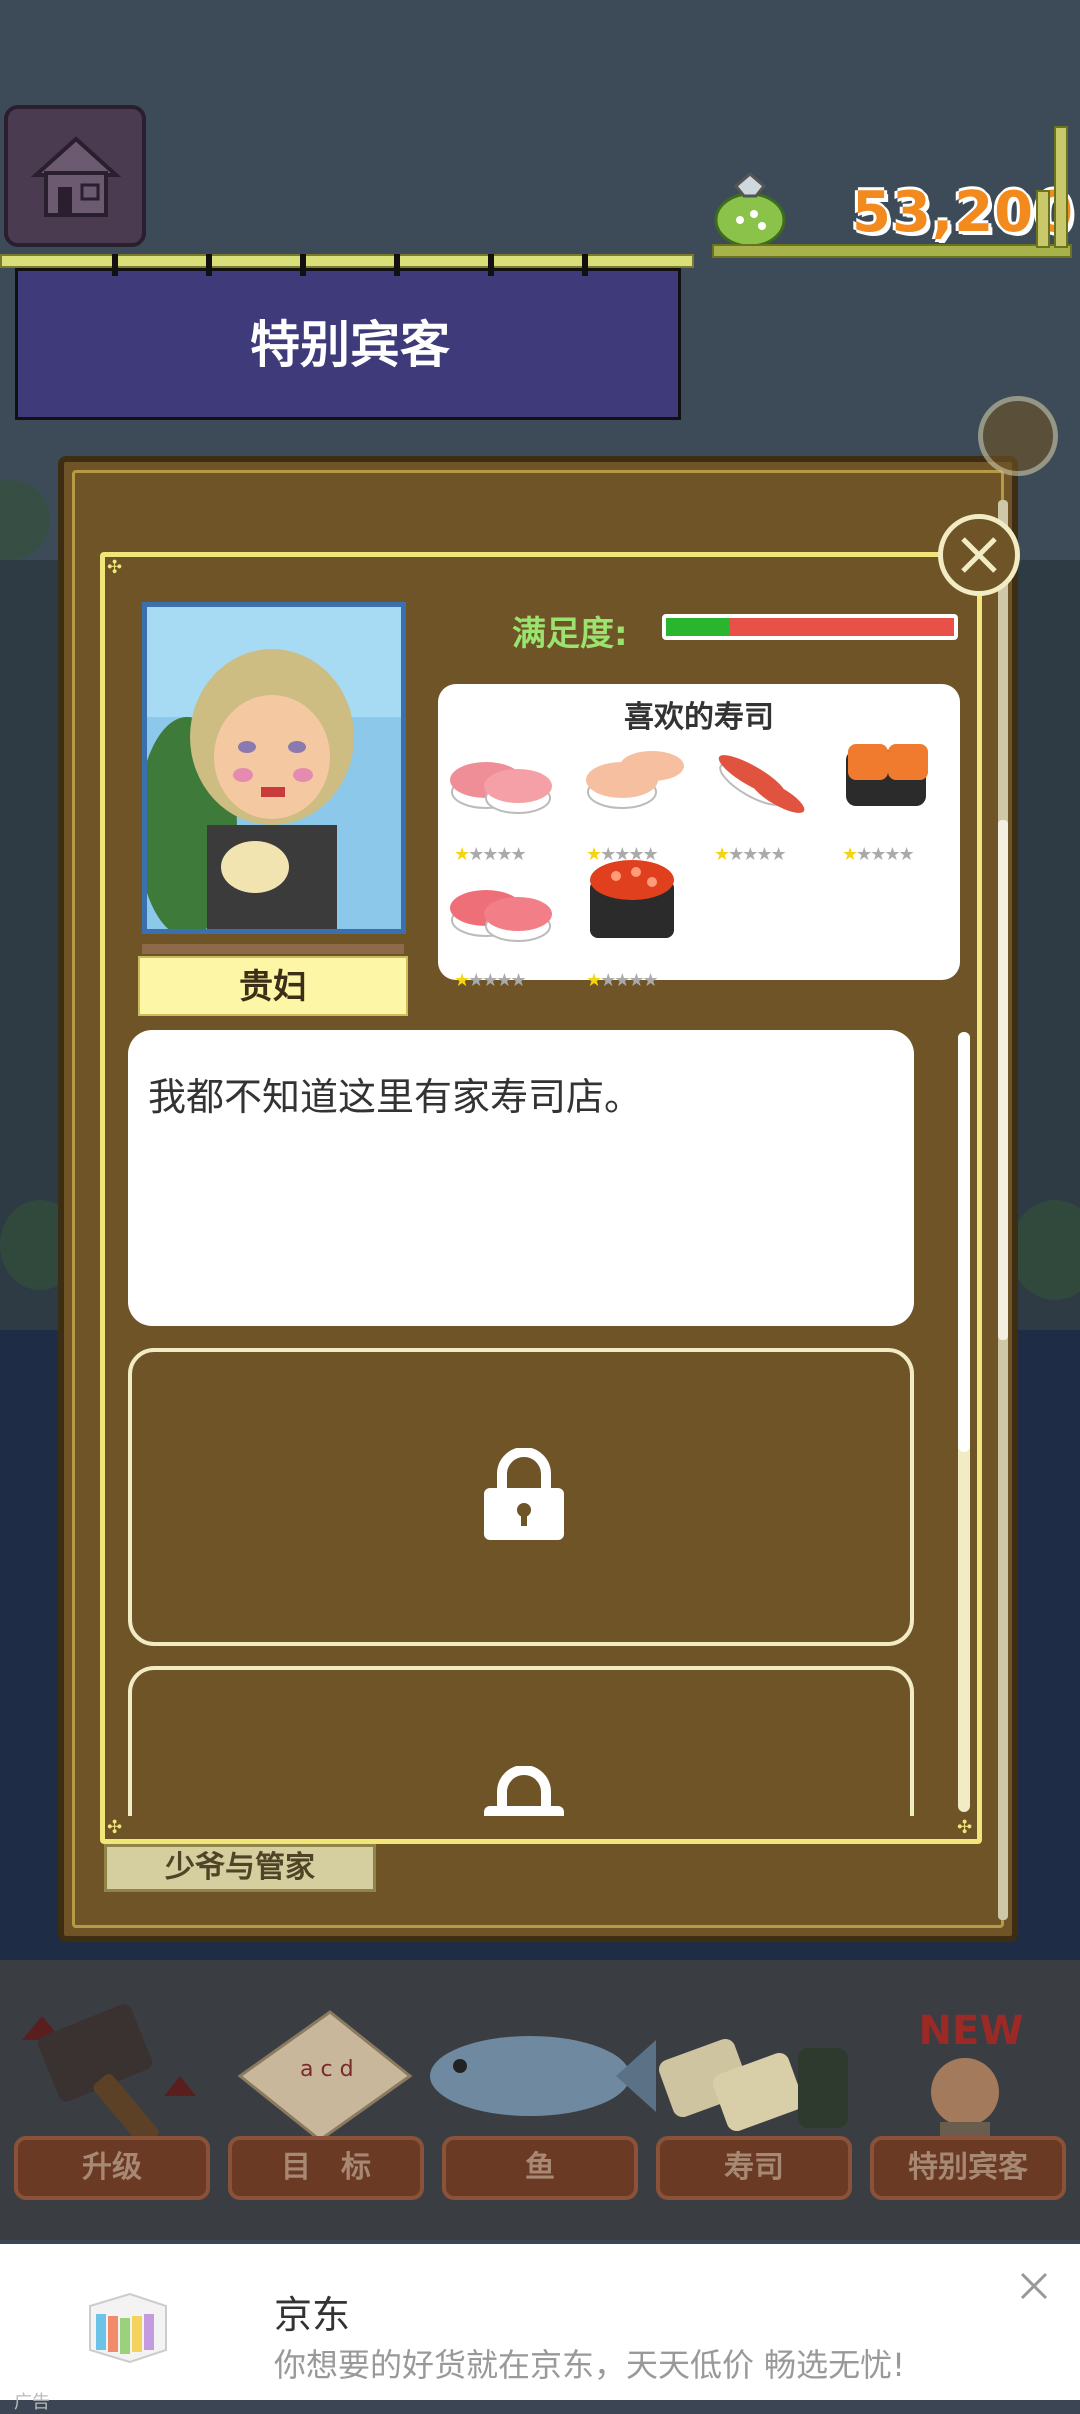  I want to click on lady-avatar, so click(269, 793).